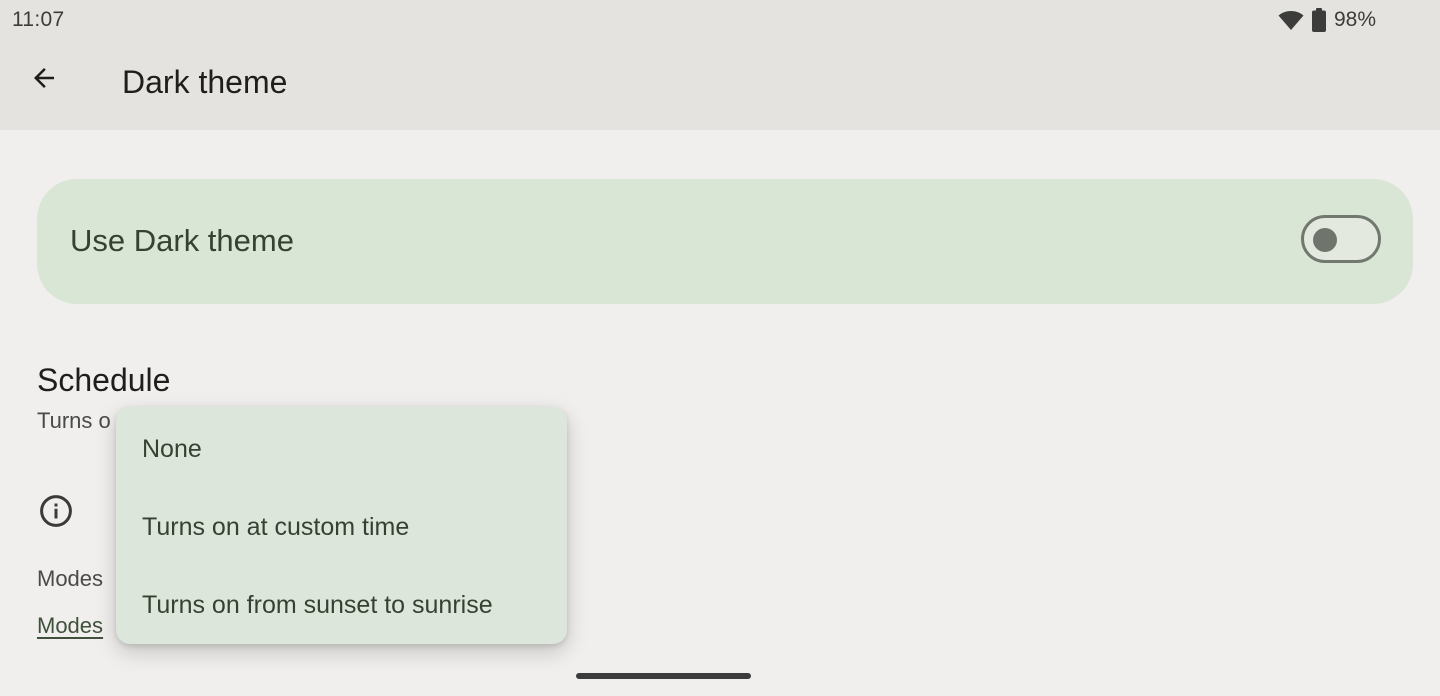 This screenshot has height=696, width=1440. What do you see at coordinates (1291, 20) in the screenshot?
I see `wifi-icon` at bounding box center [1291, 20].